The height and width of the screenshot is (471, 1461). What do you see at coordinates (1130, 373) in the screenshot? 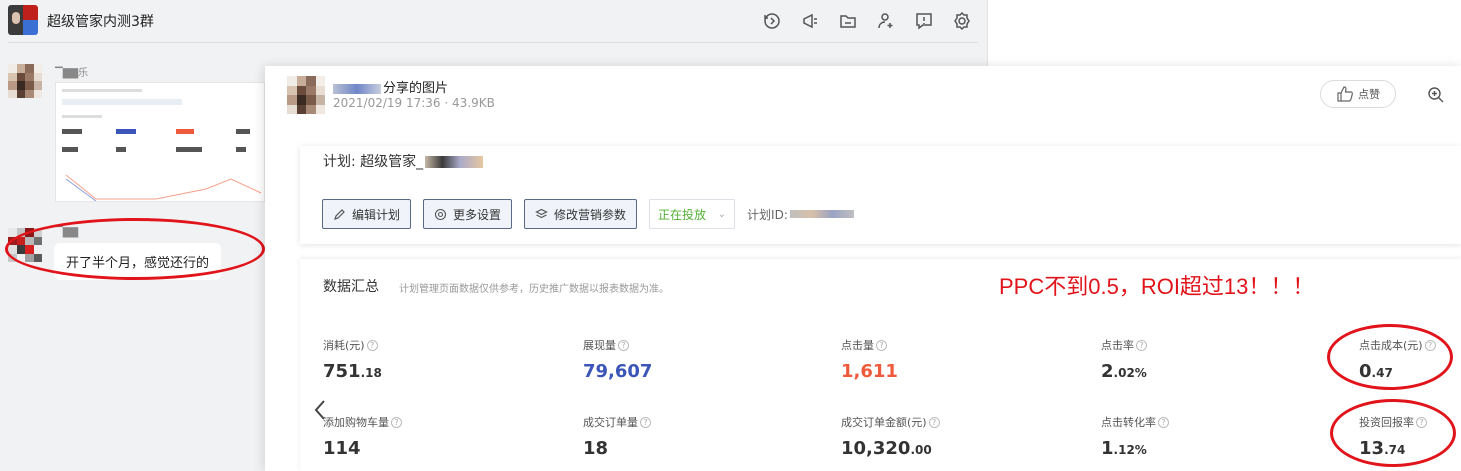
I see `metric-value-dec: .02%` at bounding box center [1130, 373].